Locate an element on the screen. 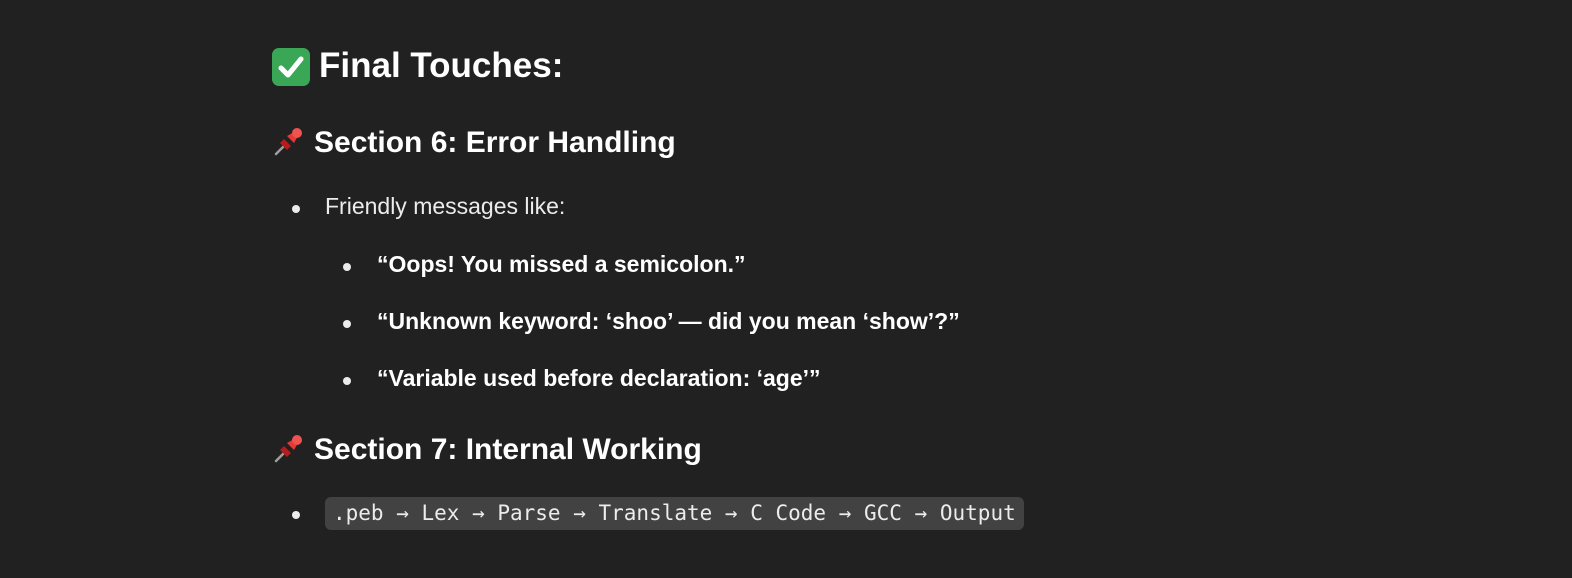  heading-final-touches: Final Touches: is located at coordinates (417, 66).